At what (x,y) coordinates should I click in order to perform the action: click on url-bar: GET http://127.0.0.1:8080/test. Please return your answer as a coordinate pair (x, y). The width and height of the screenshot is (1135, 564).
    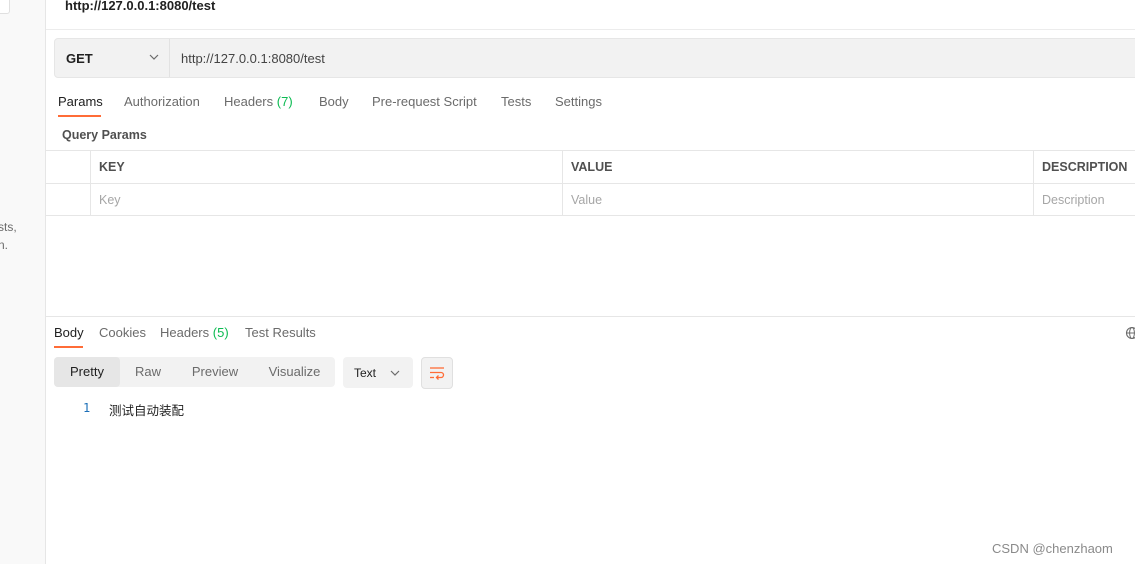
    Looking at the image, I should click on (594, 58).